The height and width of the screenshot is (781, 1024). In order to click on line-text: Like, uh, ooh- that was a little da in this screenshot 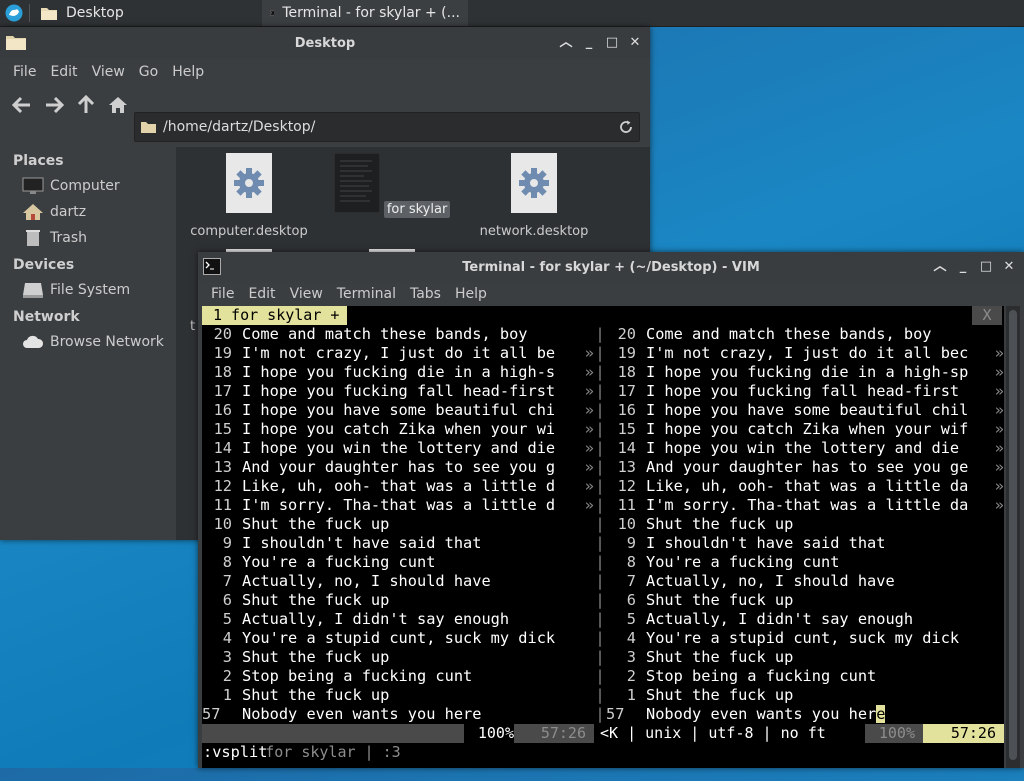, I will do `click(807, 486)`.